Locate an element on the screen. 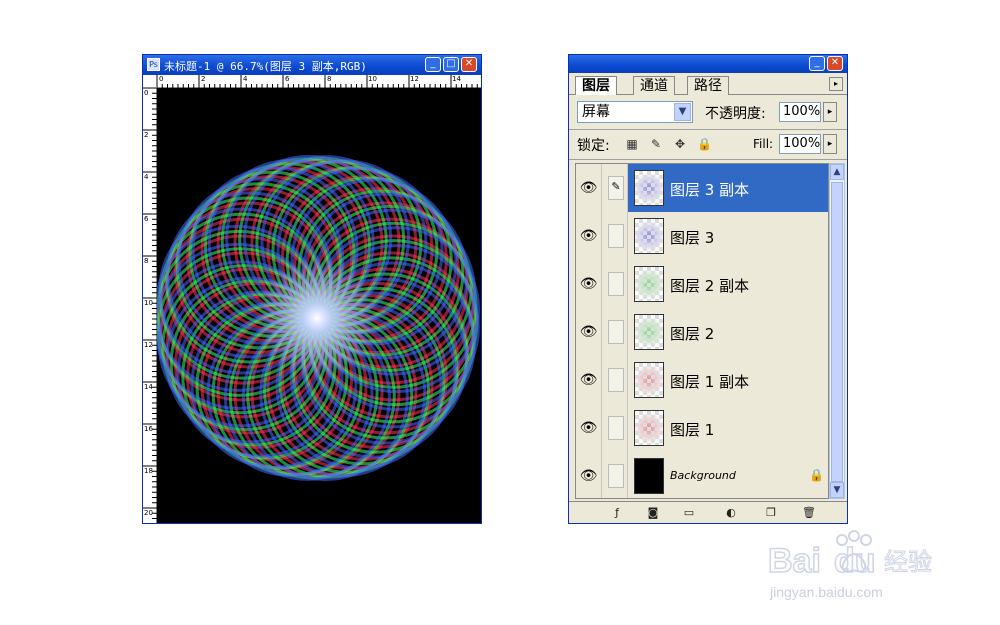 This screenshot has height=625, width=1000. palette-menu-arrow-icon: ▸ is located at coordinates (836, 84).